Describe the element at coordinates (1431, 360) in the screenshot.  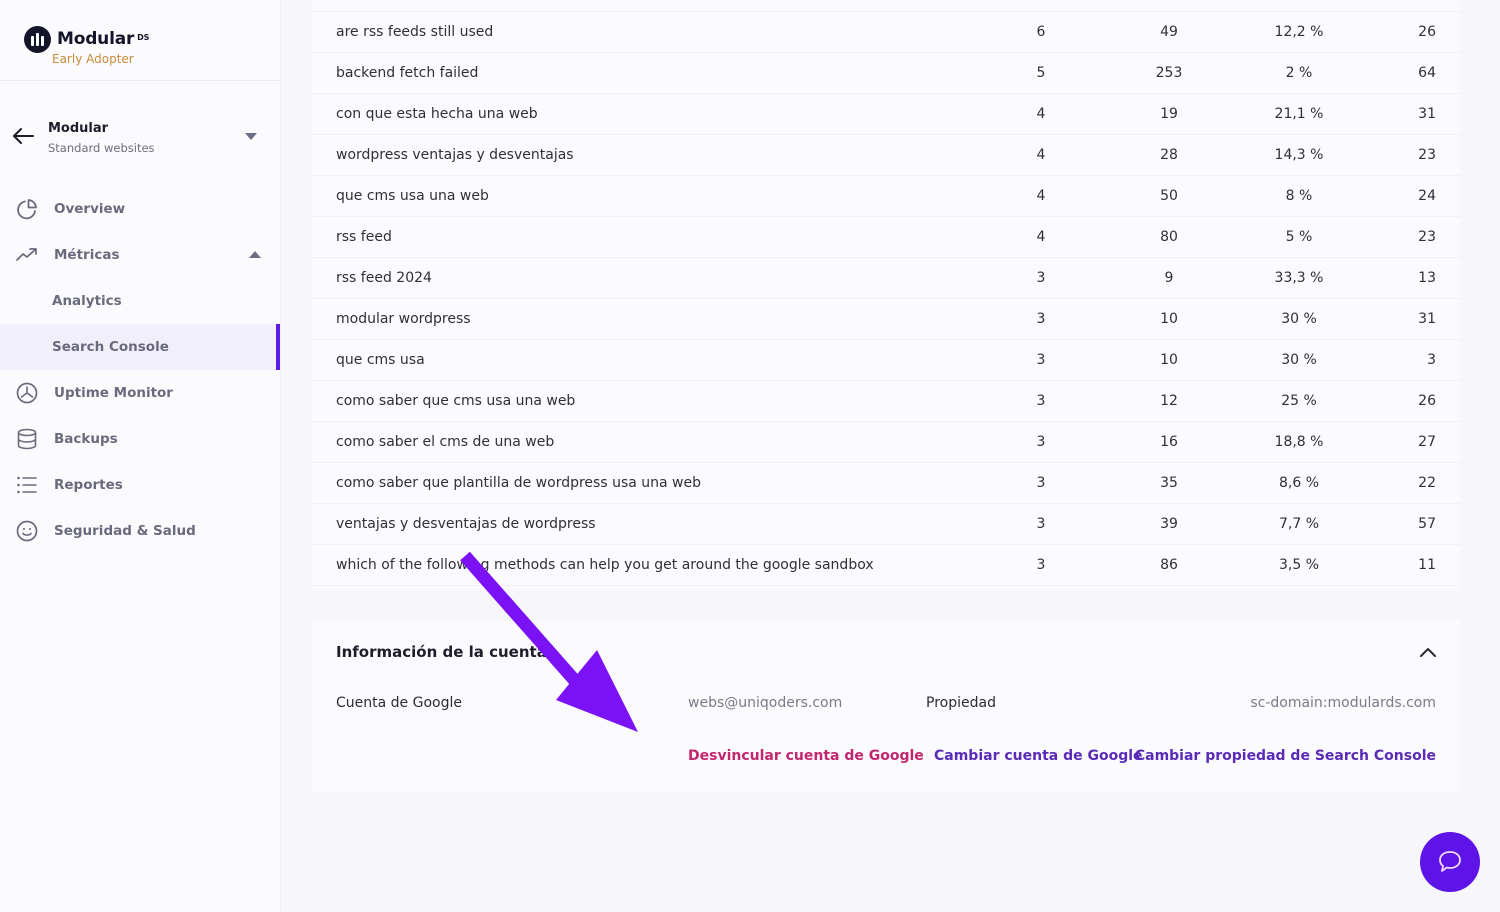
I see `position-cell: 3` at that location.